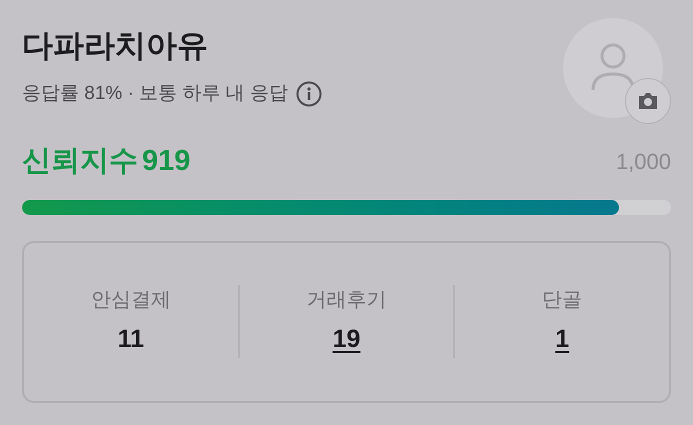 This screenshot has width=693, height=425. Describe the element at coordinates (643, 162) in the screenshot. I see `trust-max: 1,000` at that location.